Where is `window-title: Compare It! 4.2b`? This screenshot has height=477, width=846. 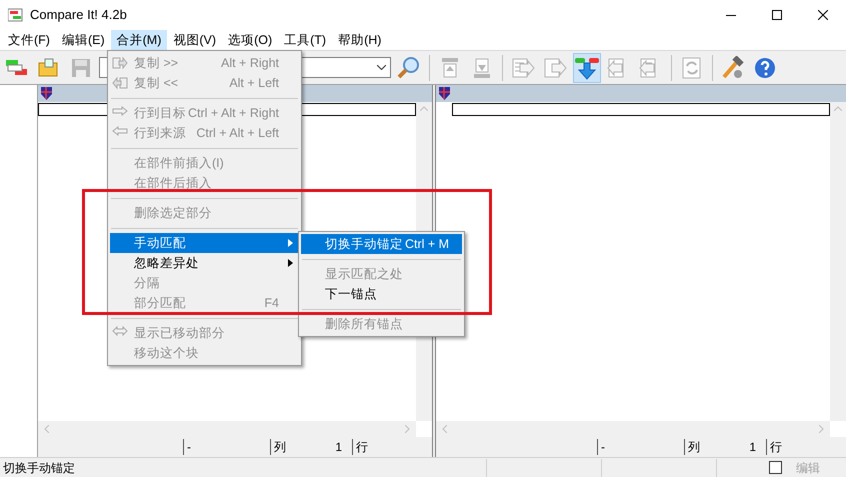 window-title: Compare It! 4.2b is located at coordinates (78, 15).